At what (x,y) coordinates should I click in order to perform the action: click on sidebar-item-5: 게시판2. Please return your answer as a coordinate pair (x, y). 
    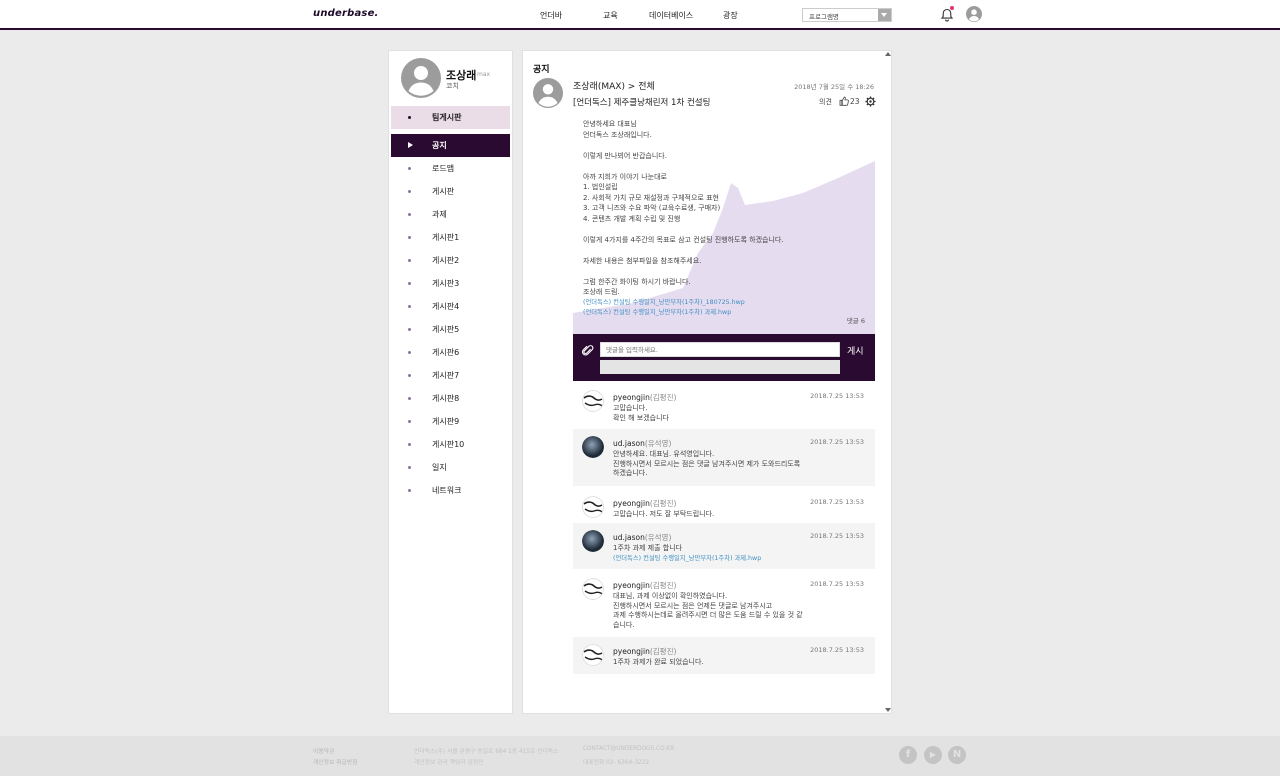
    Looking at the image, I should click on (450, 260).